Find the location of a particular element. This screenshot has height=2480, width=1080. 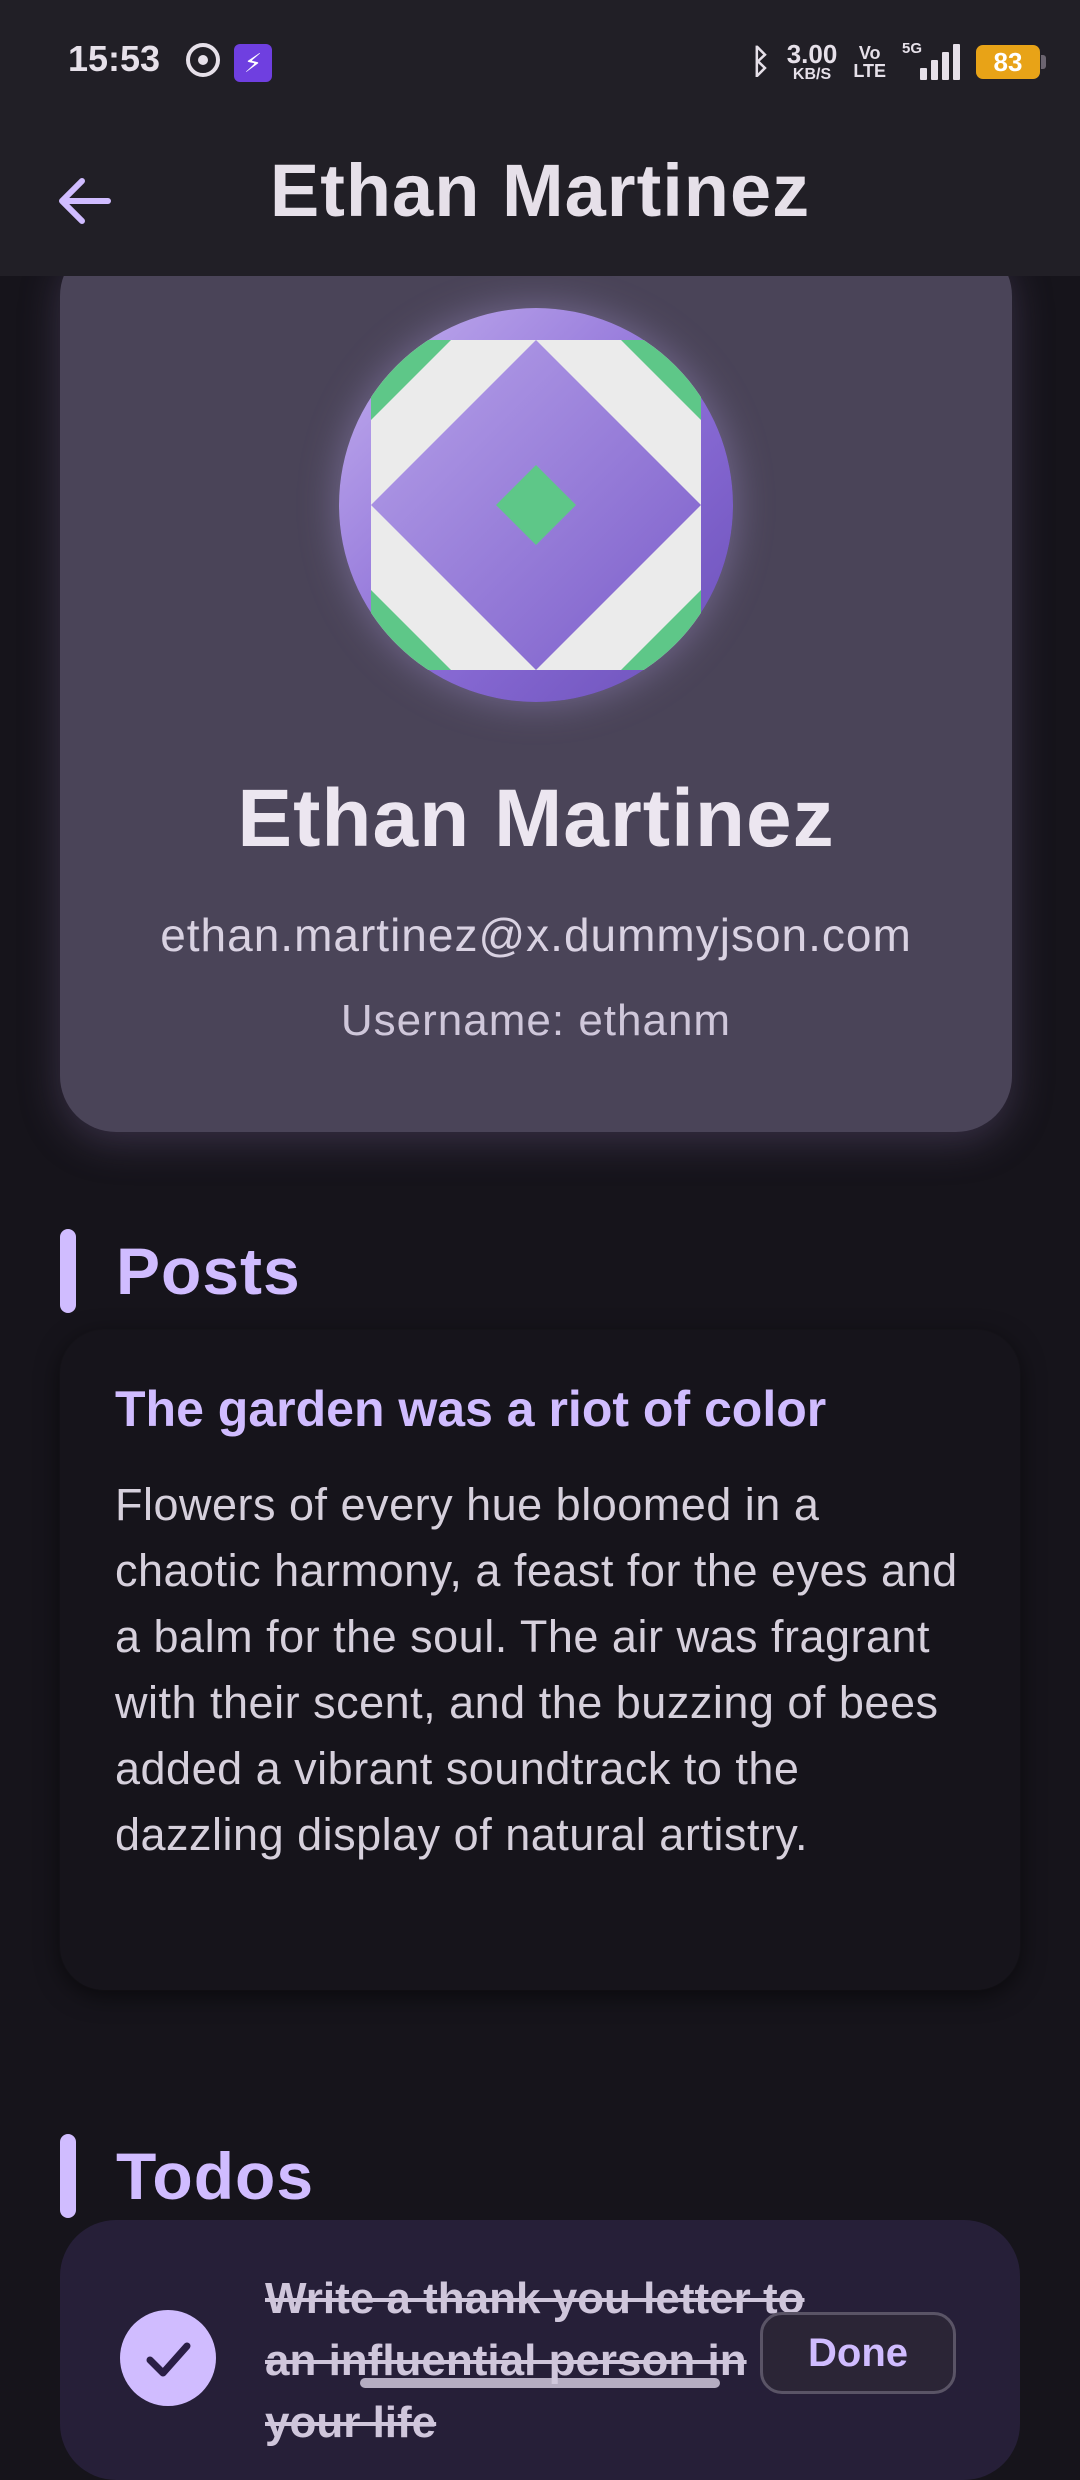

profile-username: Username: ethanm is located at coordinates (536, 1020).